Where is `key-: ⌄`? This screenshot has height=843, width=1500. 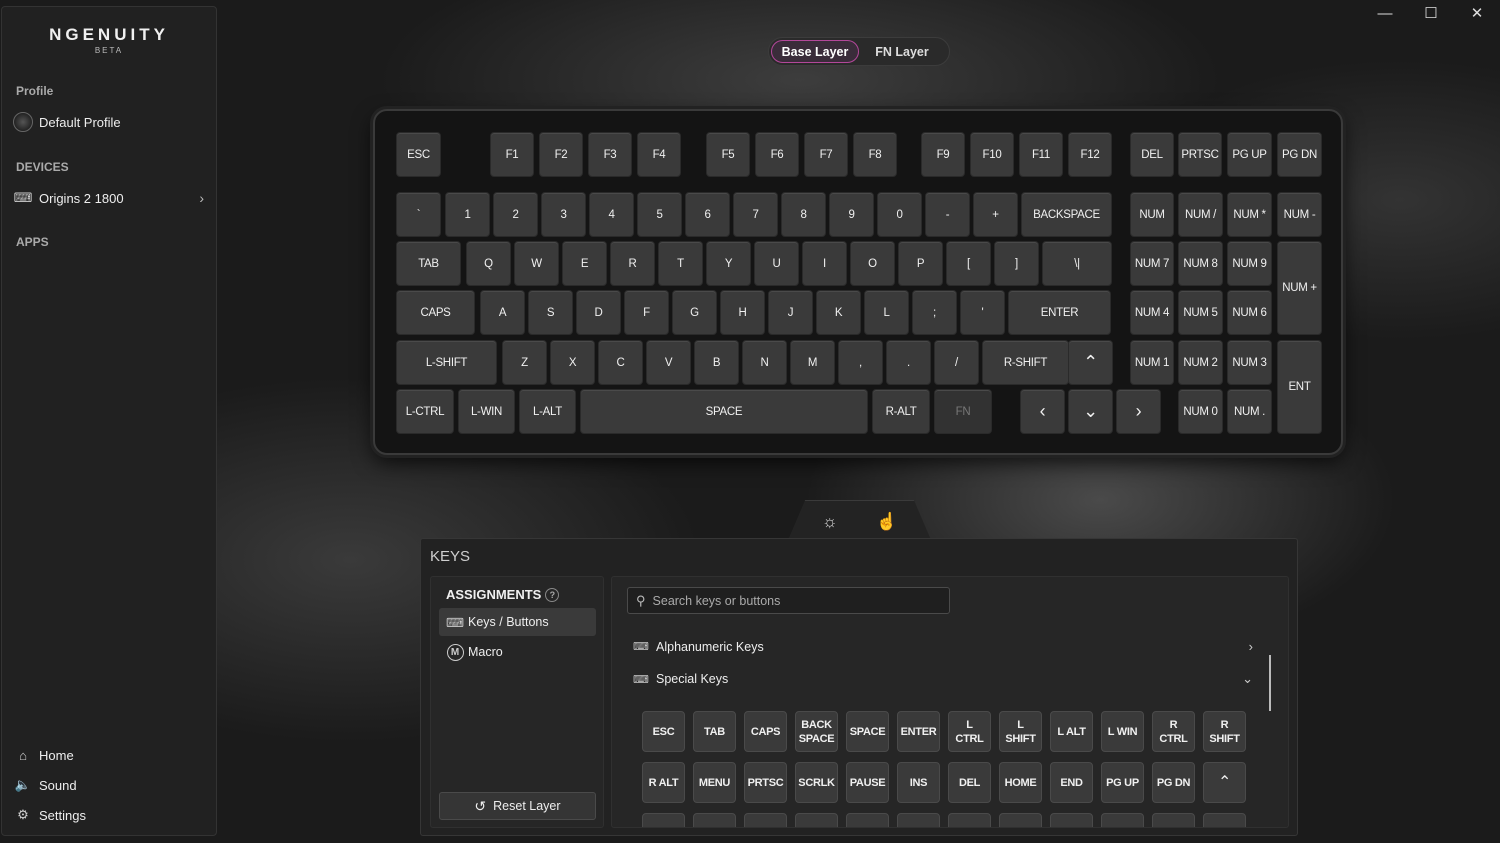 key-: ⌄ is located at coordinates (1090, 411).